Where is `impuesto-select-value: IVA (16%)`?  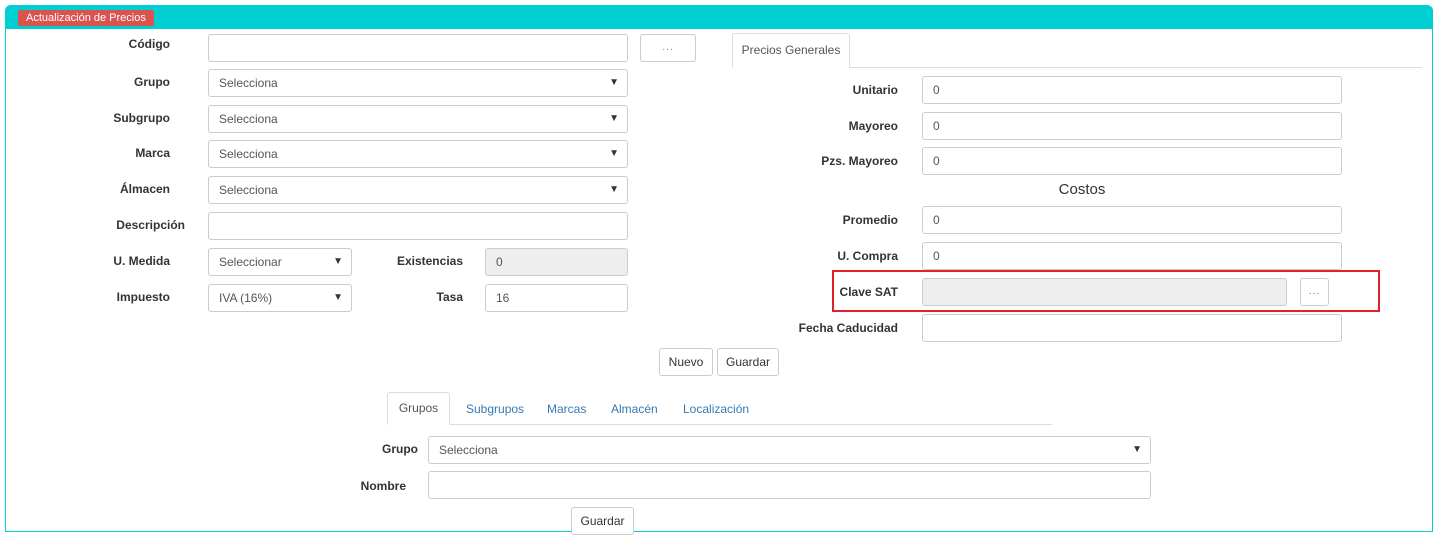 impuesto-select-value: IVA (16%) is located at coordinates (246, 298).